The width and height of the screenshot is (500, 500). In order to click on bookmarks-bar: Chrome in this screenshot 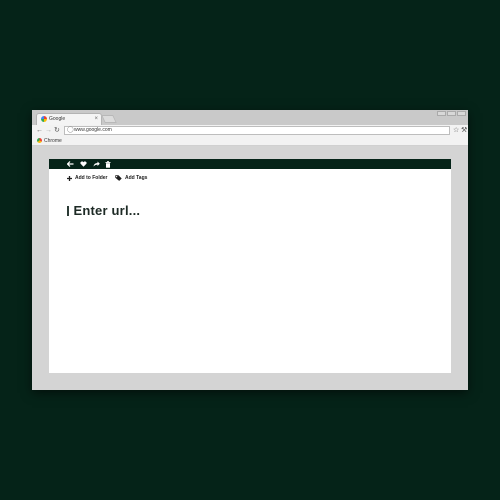, I will do `click(250, 141)`.